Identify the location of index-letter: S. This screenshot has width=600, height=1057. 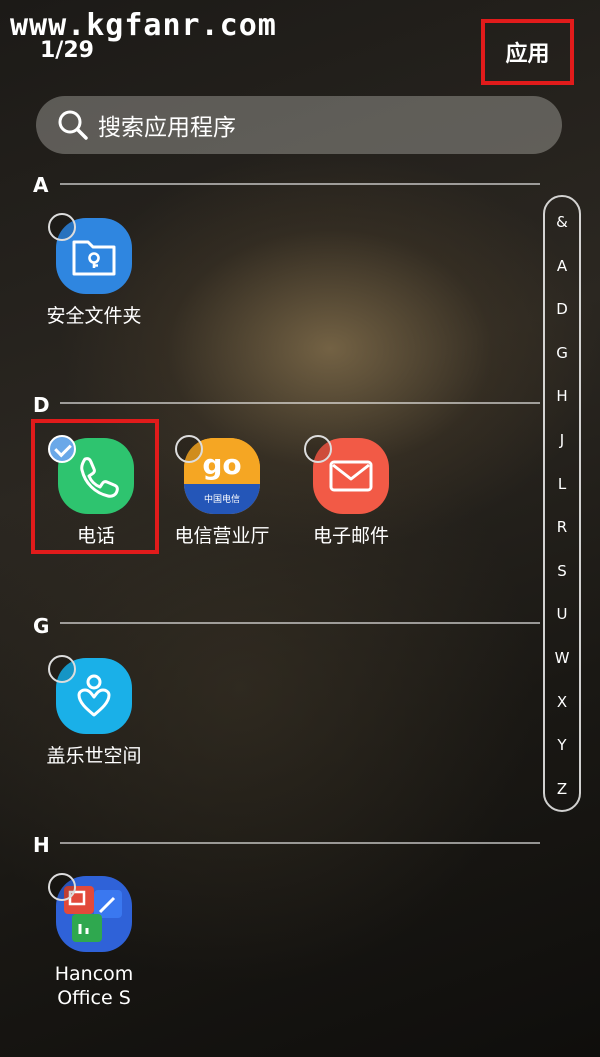
(562, 571).